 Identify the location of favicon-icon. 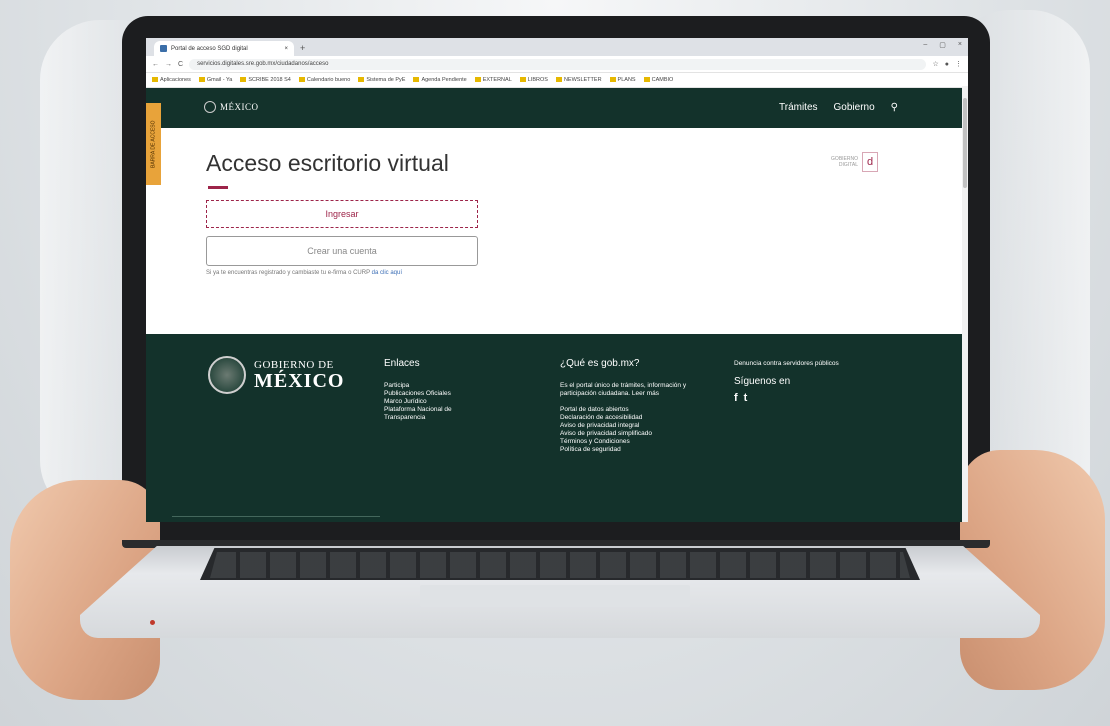
(163, 48).